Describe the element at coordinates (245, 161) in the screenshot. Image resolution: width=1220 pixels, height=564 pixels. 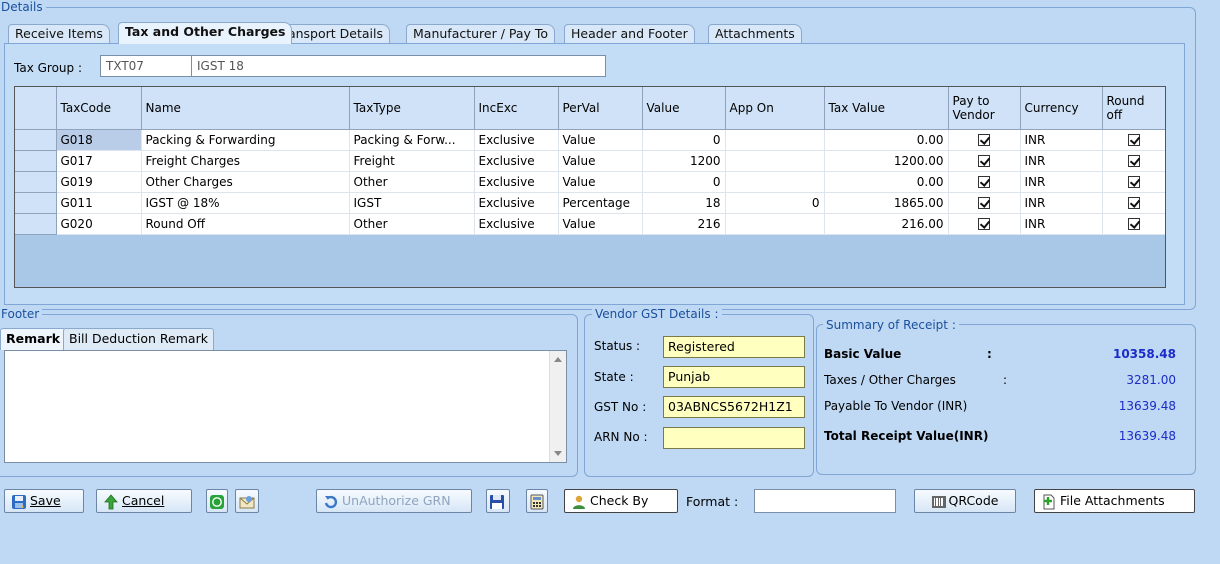
I see `cell-name: Freight Charges` at that location.